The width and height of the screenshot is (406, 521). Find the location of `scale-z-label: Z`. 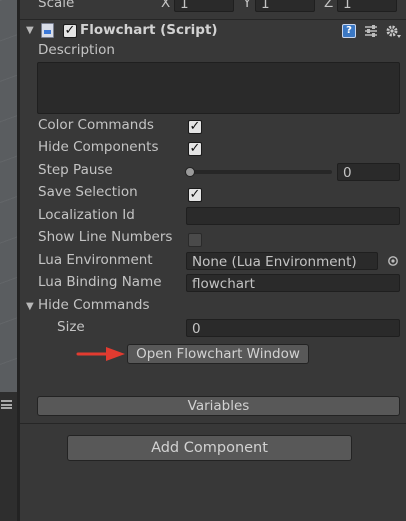

scale-z-label: Z is located at coordinates (328, 5).